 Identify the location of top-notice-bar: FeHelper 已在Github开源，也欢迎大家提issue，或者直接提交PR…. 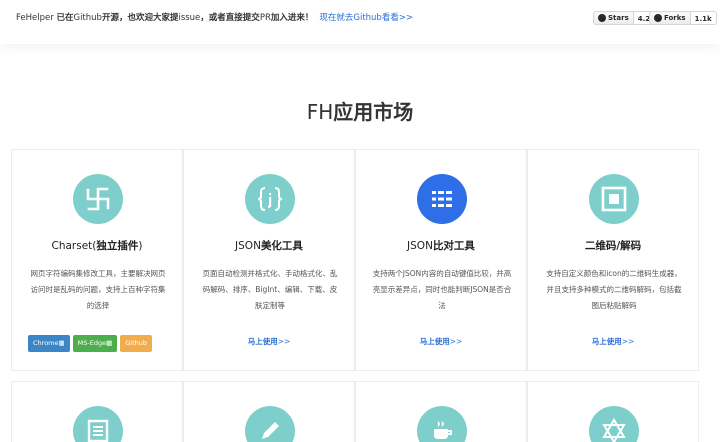
(360, 22).